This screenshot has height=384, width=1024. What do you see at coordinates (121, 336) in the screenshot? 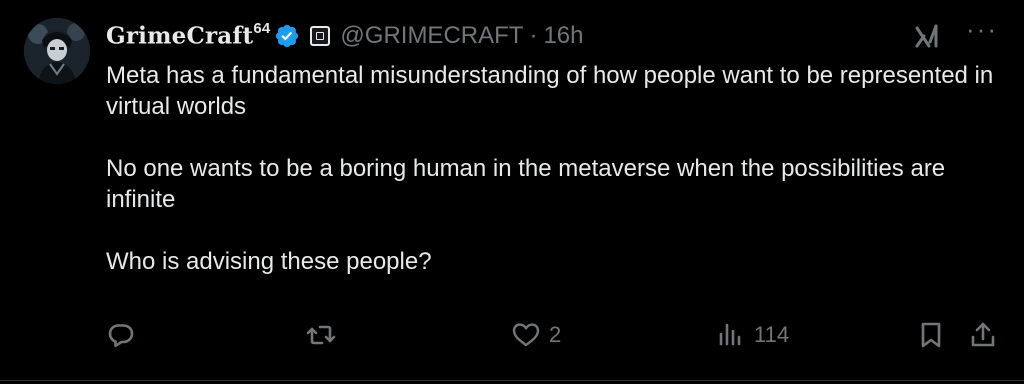
I see `reply-icon` at bounding box center [121, 336].